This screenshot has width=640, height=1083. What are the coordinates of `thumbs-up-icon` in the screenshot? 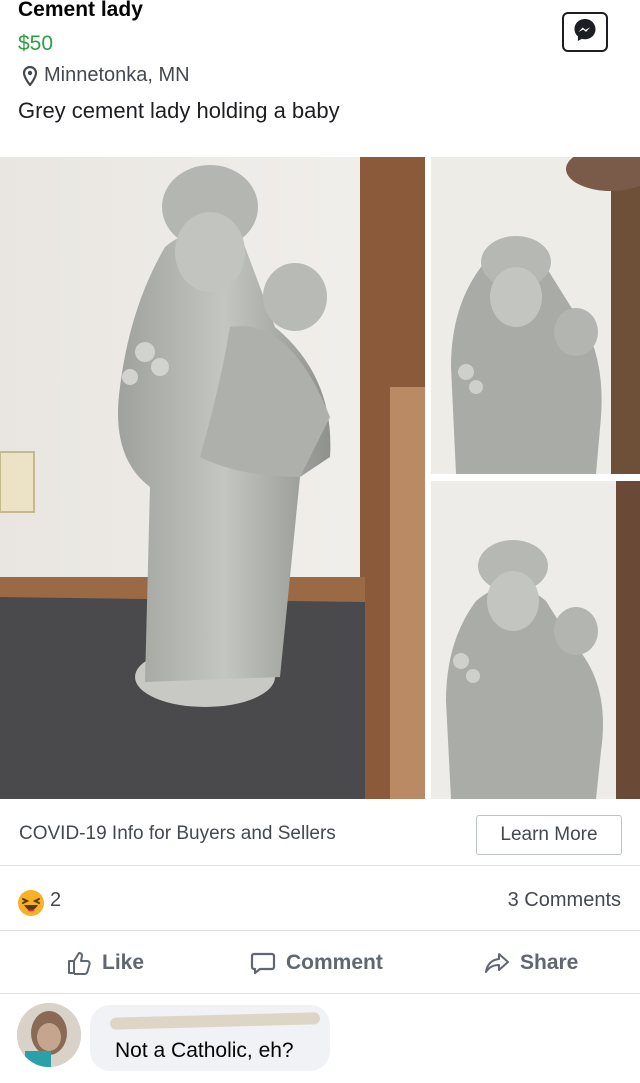 It's located at (79, 963).